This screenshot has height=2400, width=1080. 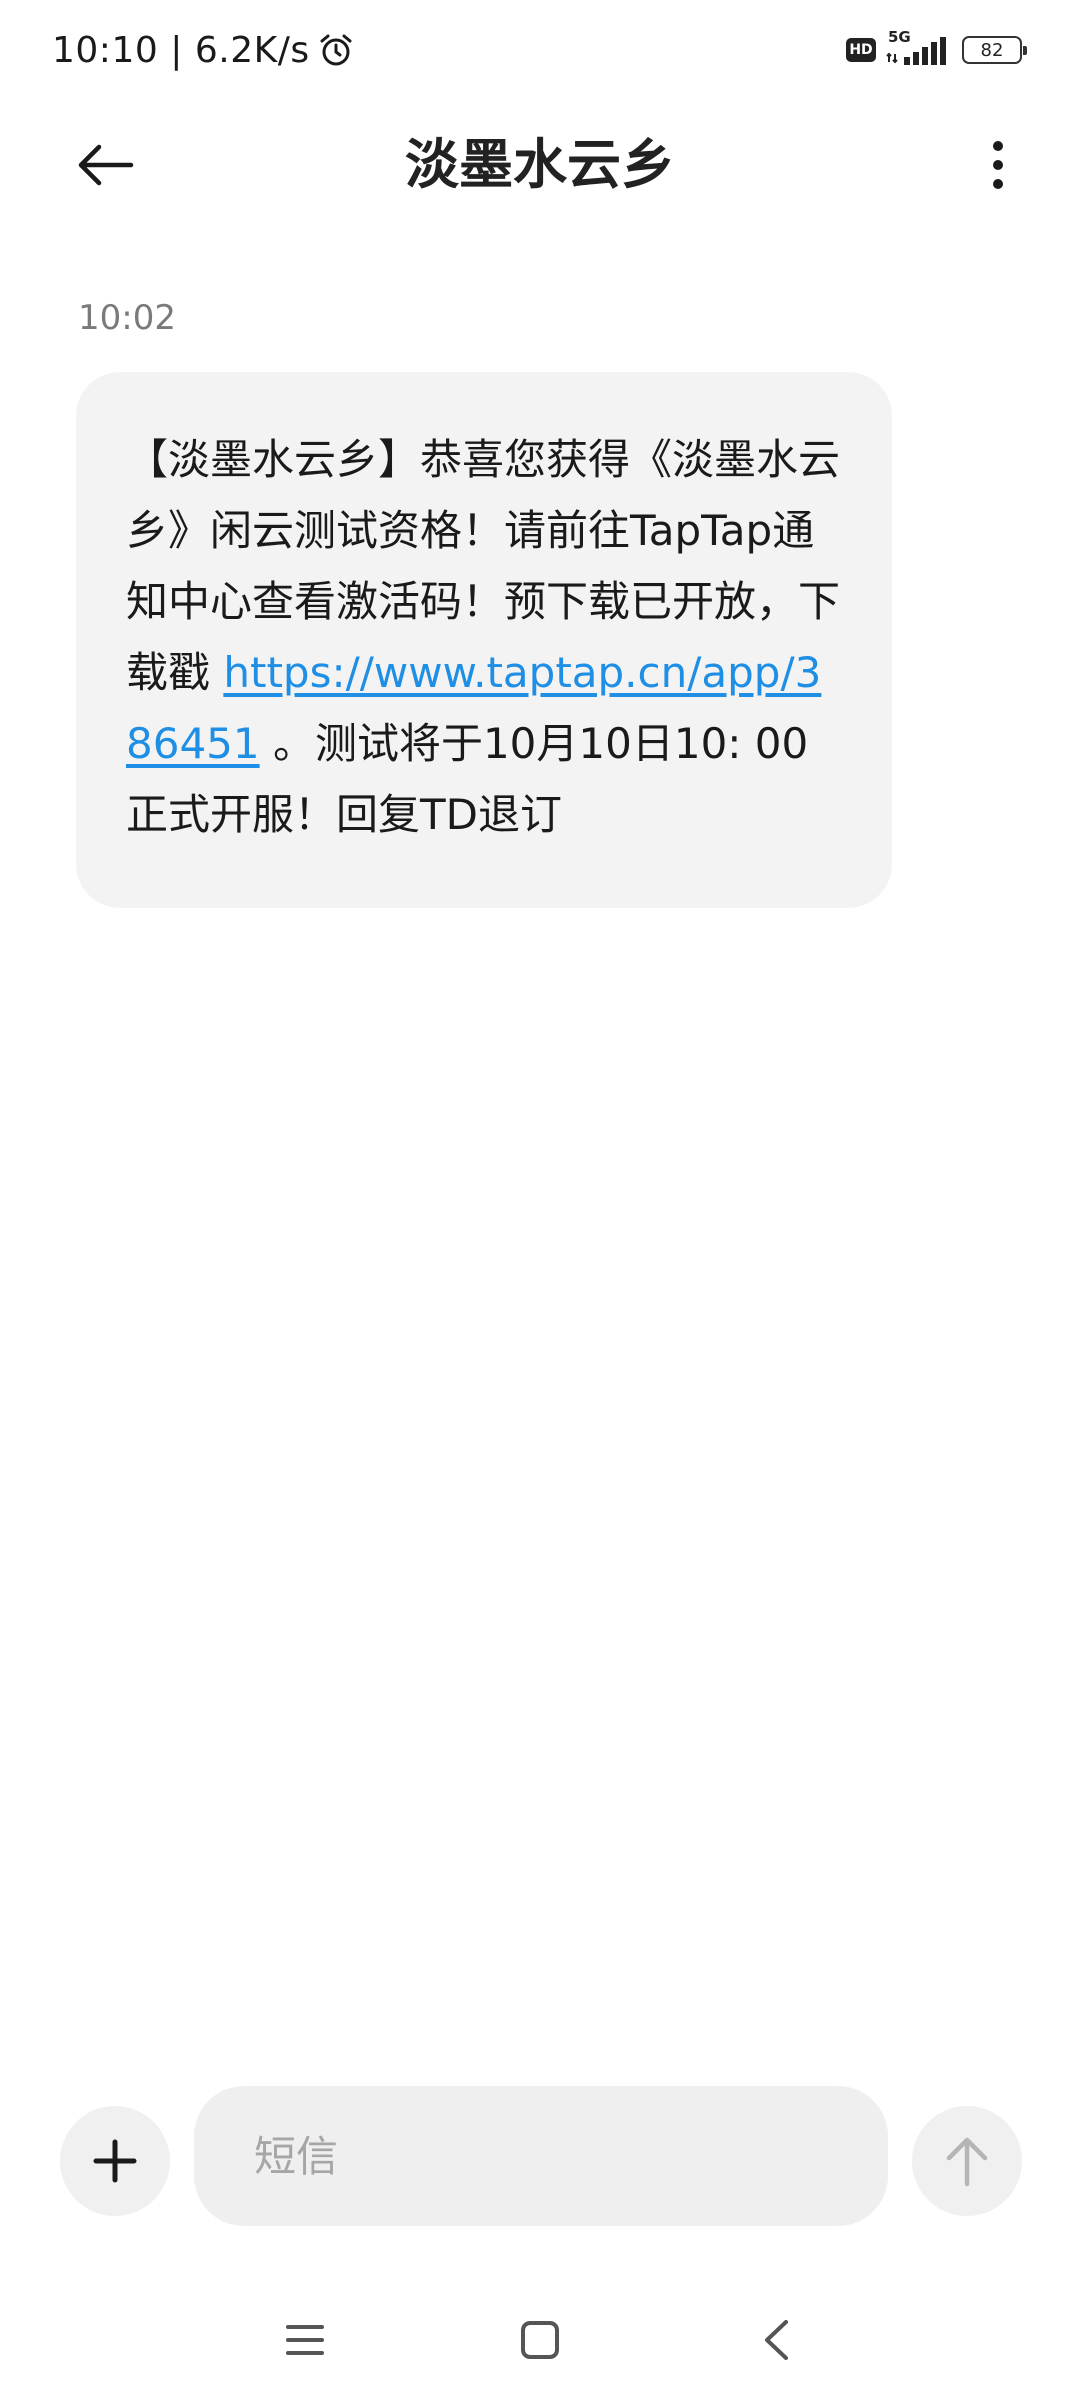 I want to click on status-time: 10:10, so click(x=105, y=50).